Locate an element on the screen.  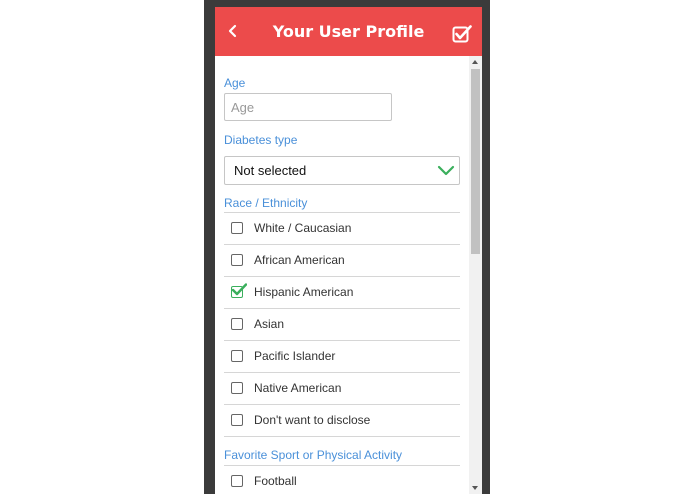
scrollbar-thumb is located at coordinates (475, 161).